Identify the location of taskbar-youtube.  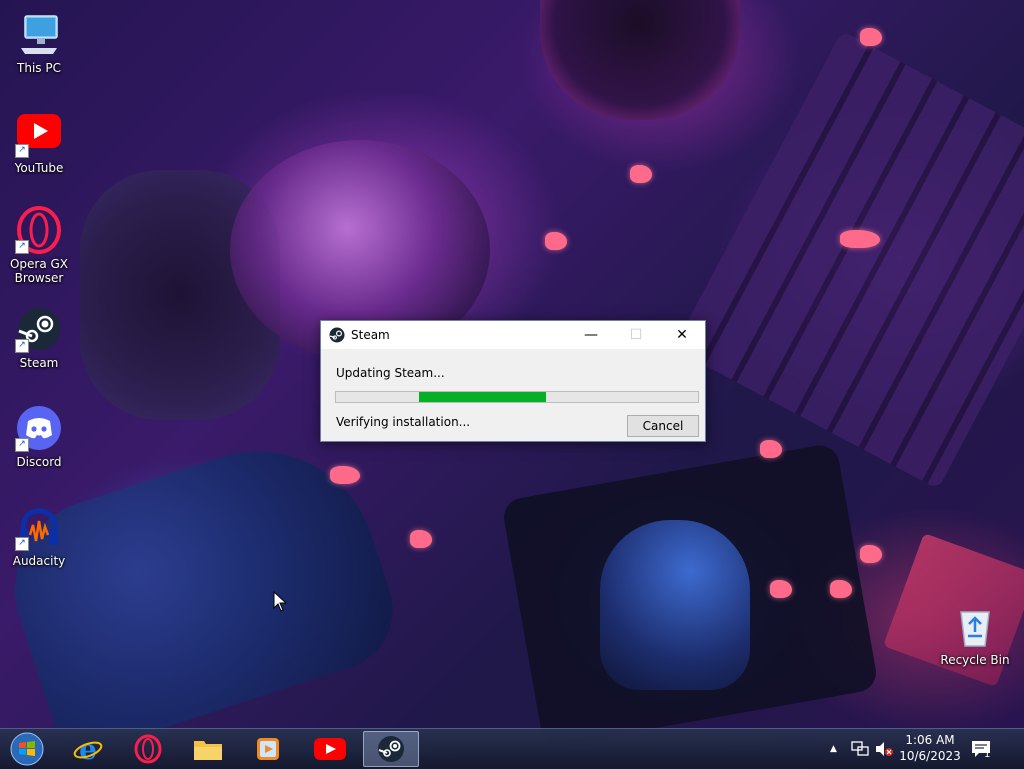
(330, 749).